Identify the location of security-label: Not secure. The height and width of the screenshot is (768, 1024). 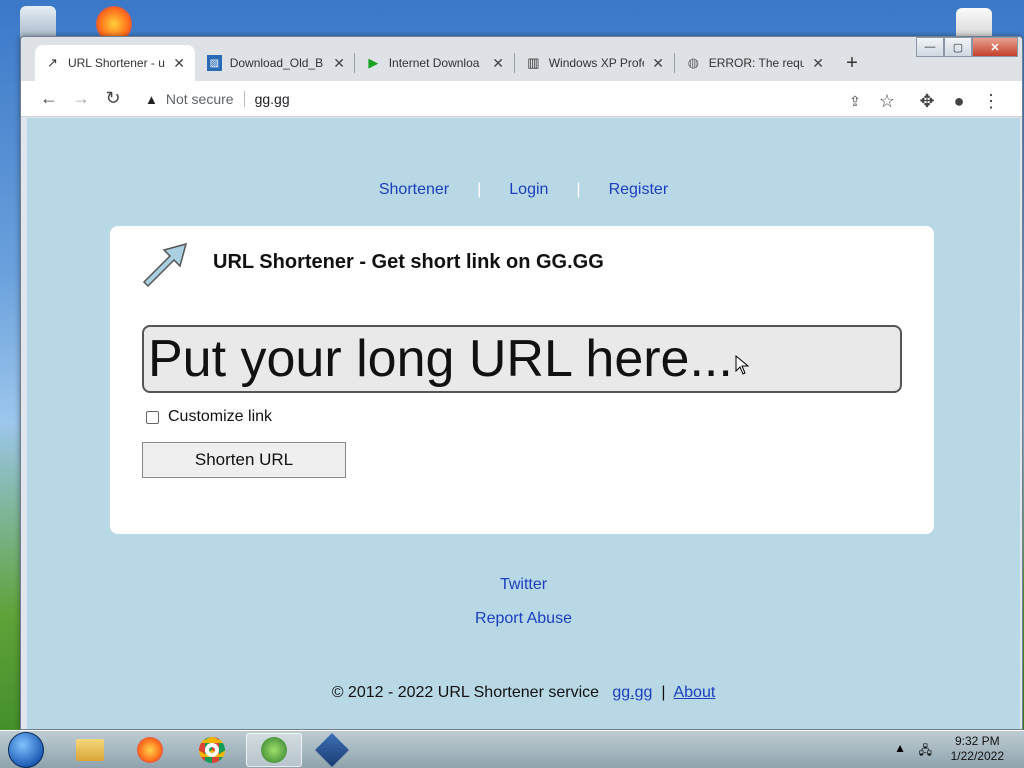
(200, 99).